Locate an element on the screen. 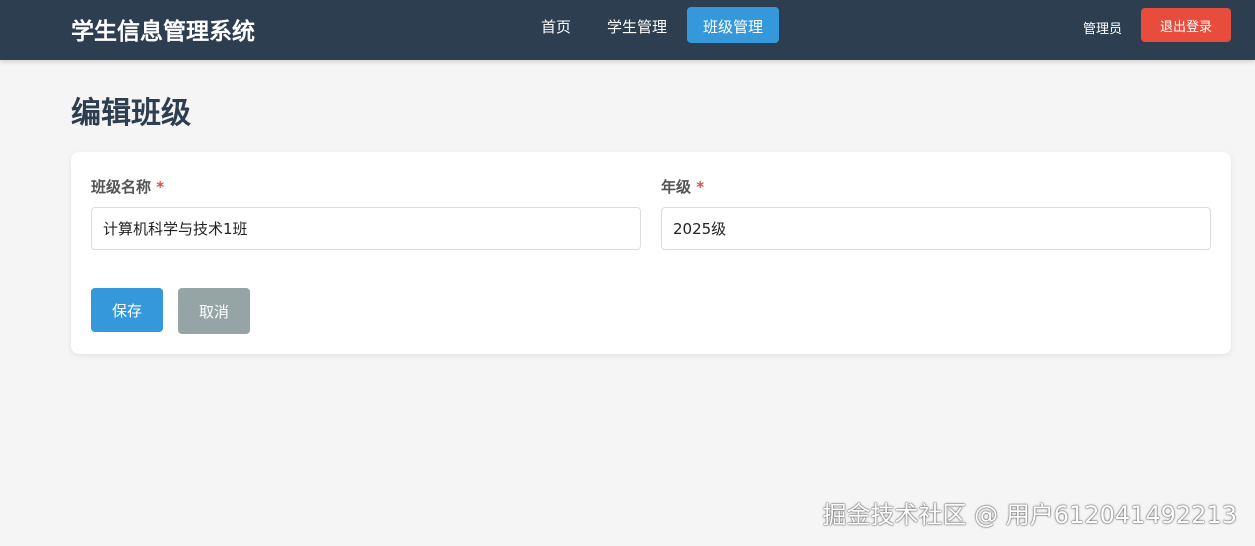 Image resolution: width=1255 pixels, height=546 pixels. save-button: 保存 is located at coordinates (127, 310).